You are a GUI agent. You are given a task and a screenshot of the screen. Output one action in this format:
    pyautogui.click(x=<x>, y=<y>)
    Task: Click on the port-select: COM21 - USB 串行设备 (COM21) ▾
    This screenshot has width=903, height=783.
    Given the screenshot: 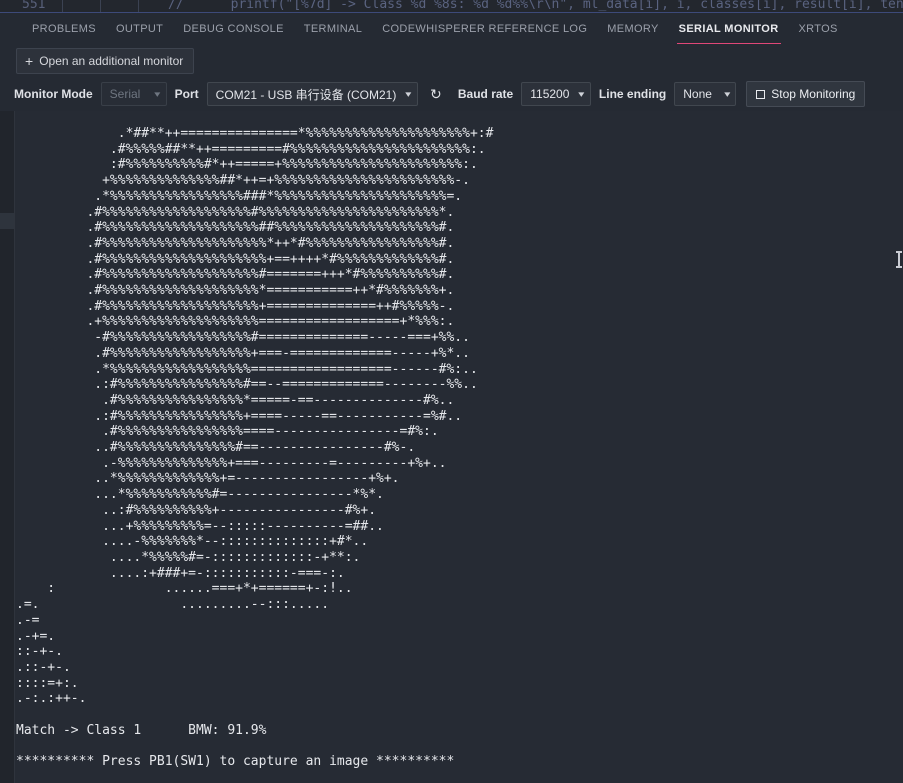 What is the action you would take?
    pyautogui.click(x=312, y=94)
    